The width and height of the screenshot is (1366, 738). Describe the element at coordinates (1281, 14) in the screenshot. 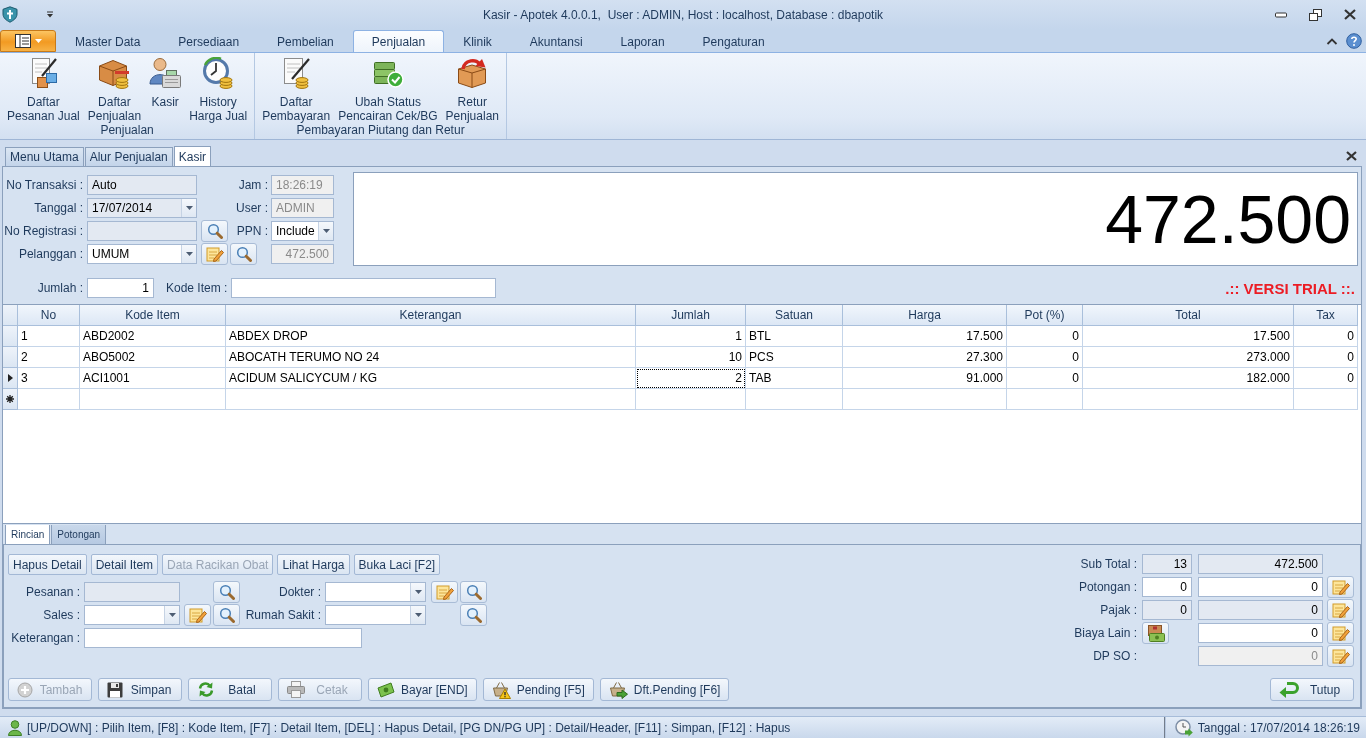

I see `minimize-icon` at that location.